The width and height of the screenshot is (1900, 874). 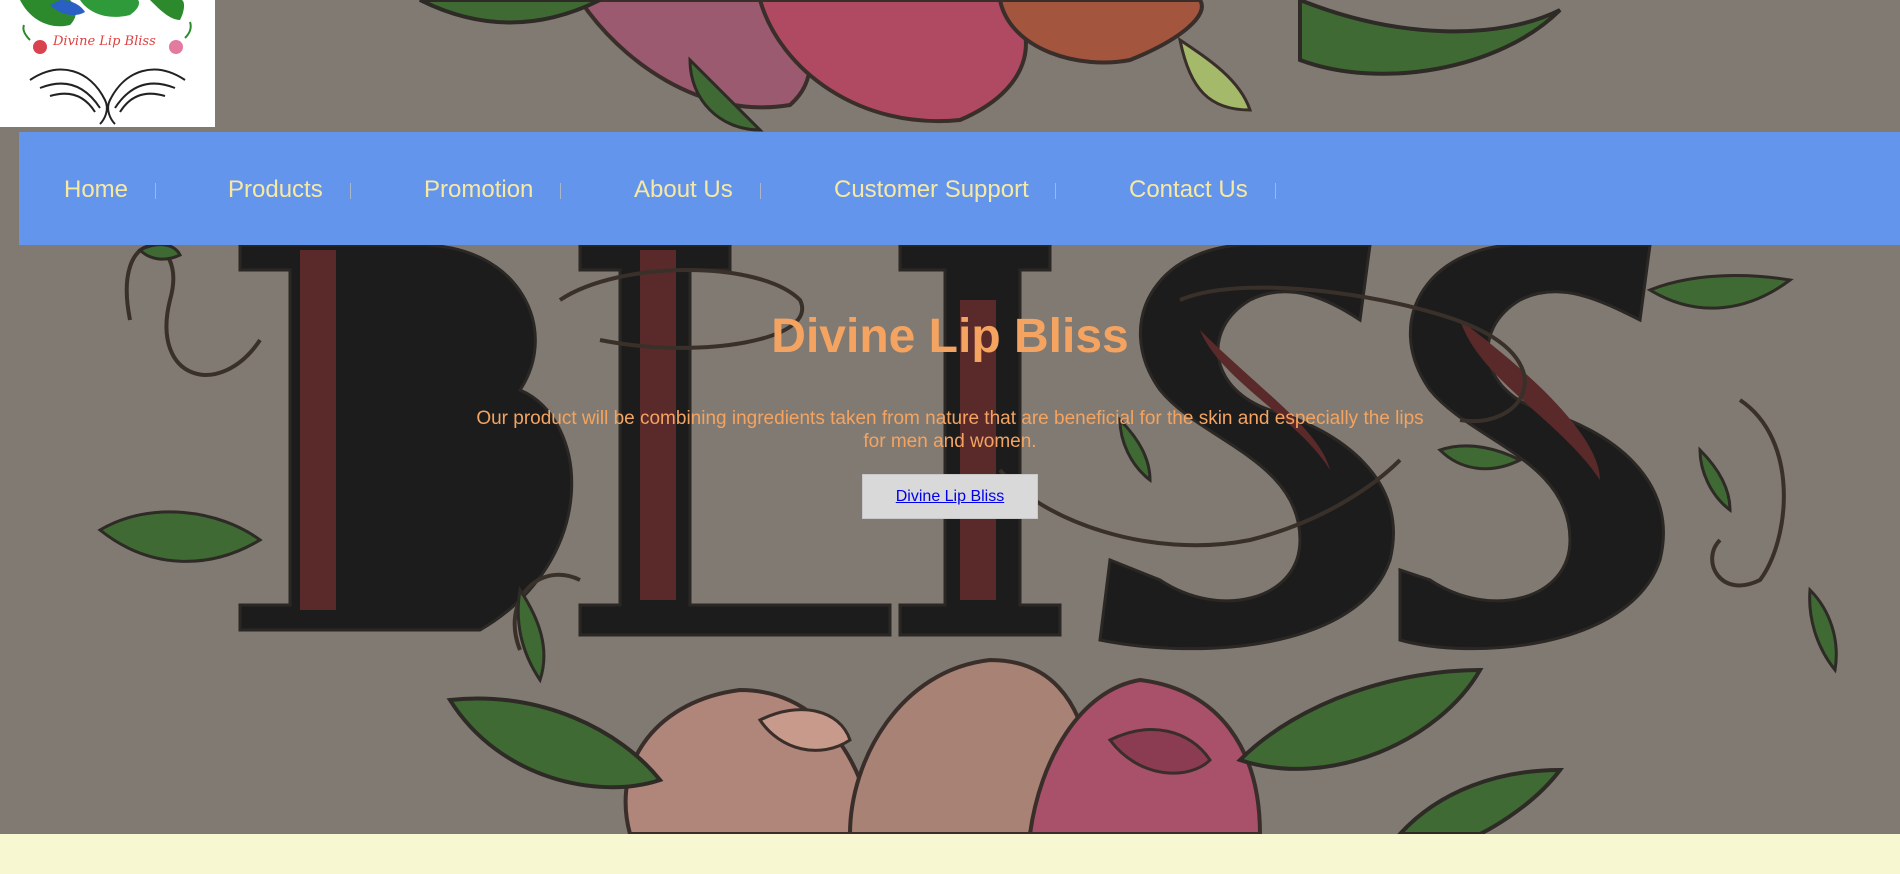 I want to click on hero-title: Divine Lip Bliss, so click(x=950, y=336).